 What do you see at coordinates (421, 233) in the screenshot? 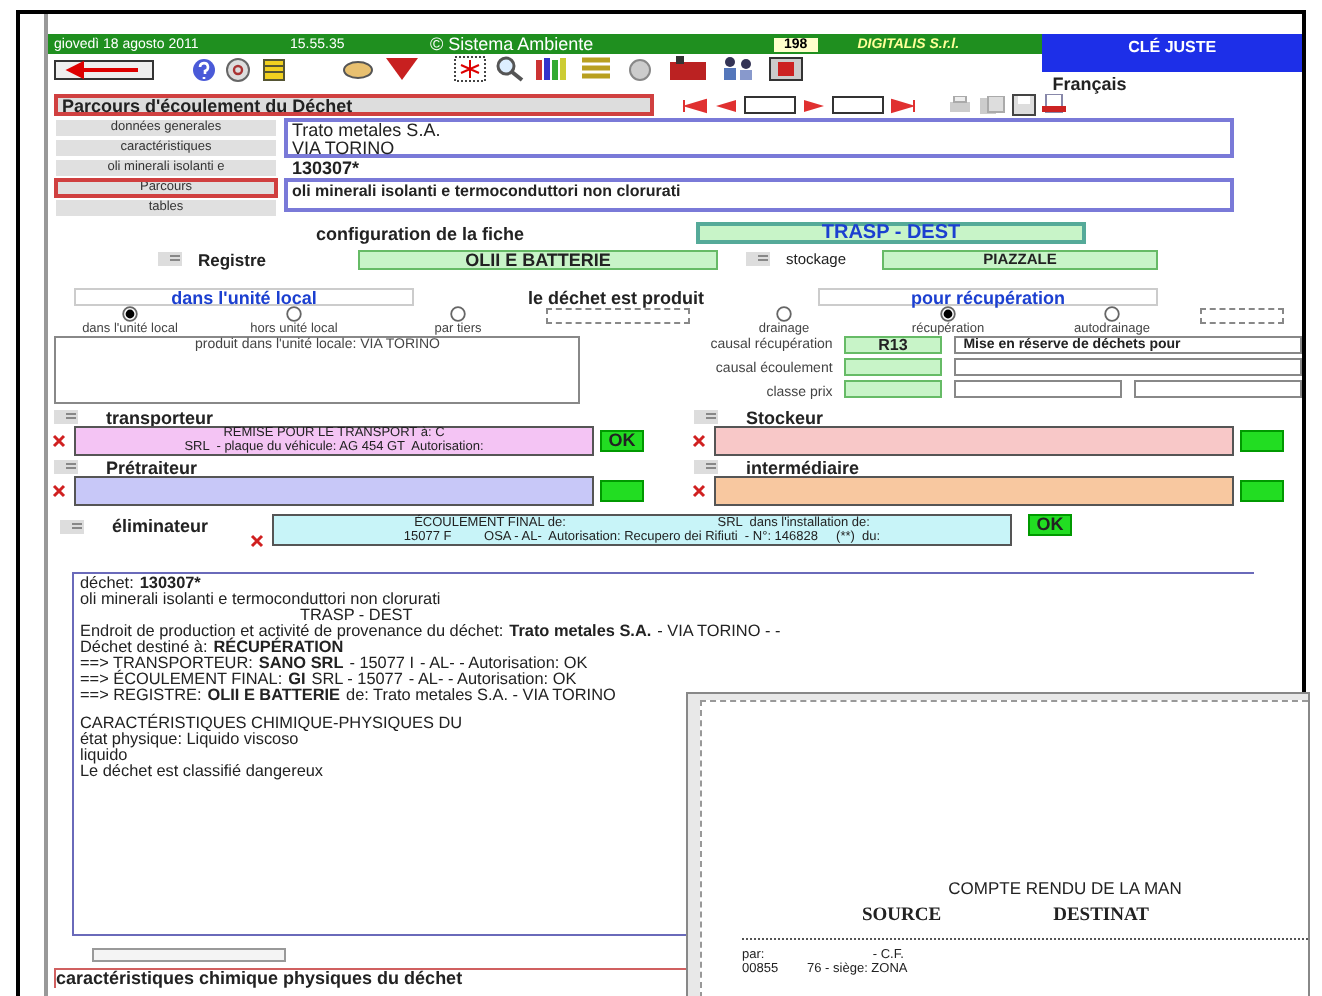
I see `config-label: configuration de la fiche` at bounding box center [421, 233].